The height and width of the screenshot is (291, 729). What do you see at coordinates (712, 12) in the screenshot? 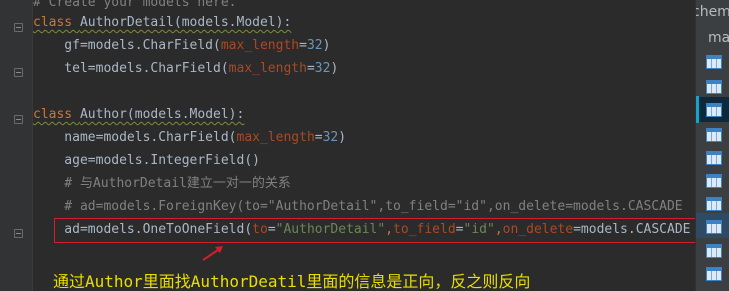
I see `panel-schema-label: chem` at bounding box center [712, 12].